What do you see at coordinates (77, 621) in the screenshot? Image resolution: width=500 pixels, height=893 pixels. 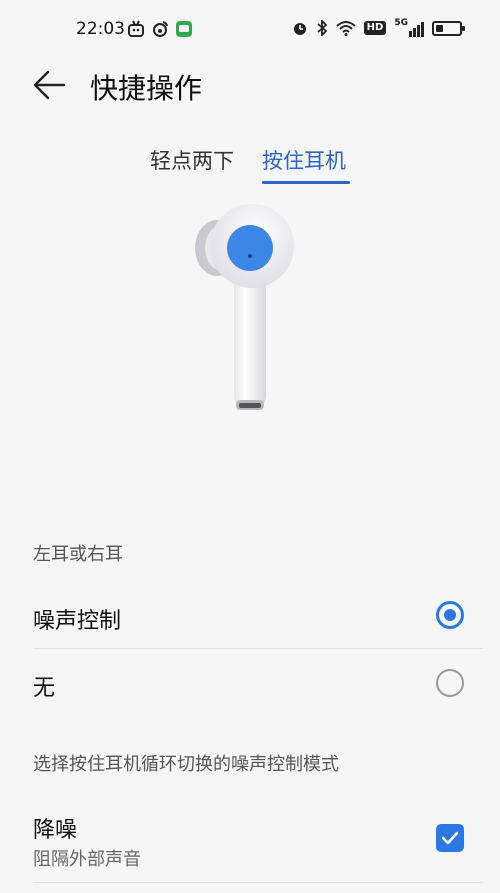 I see `option-label: 噪声控制` at bounding box center [77, 621].